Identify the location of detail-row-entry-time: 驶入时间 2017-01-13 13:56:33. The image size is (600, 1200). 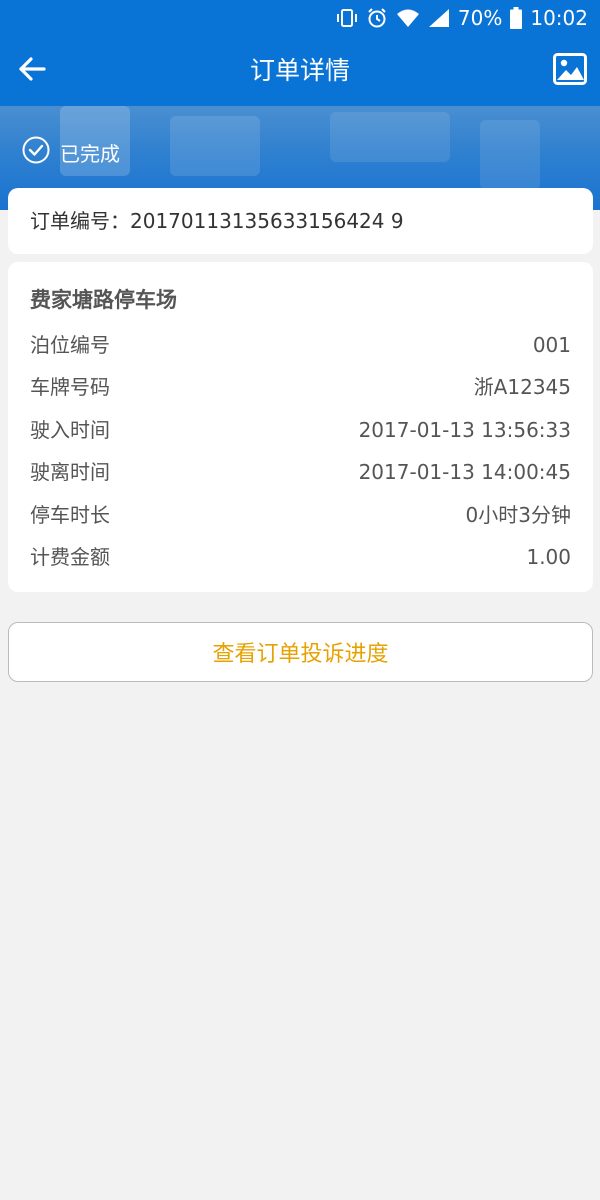
(300, 430).